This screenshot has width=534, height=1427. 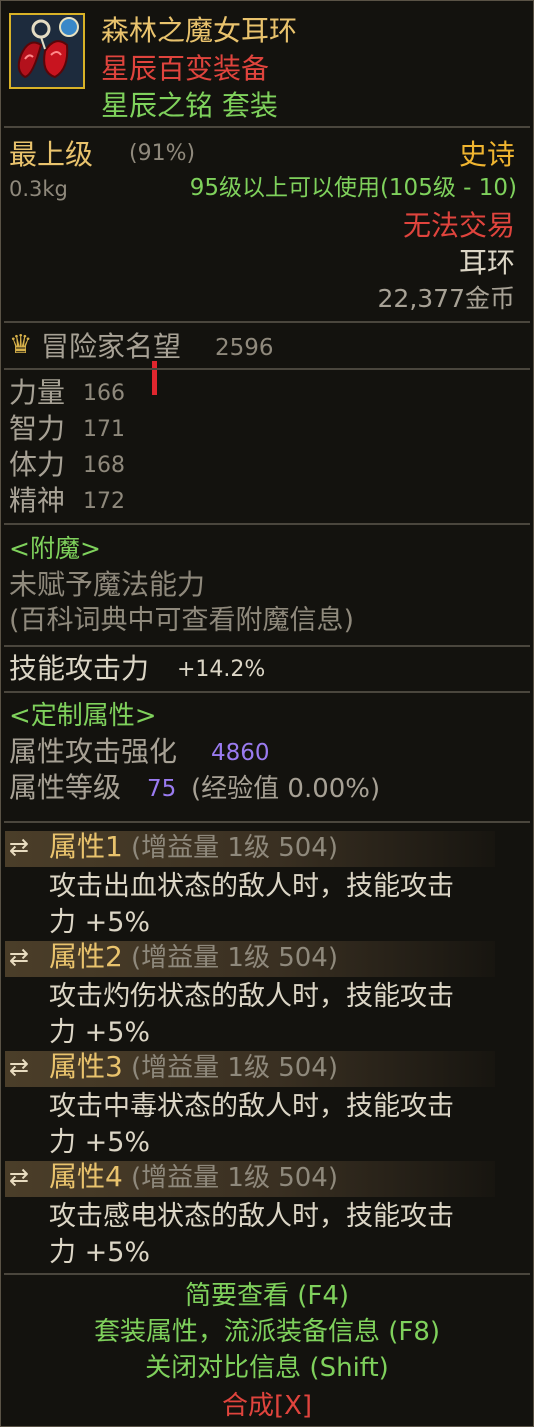 I want to click on enchant-header: <附魔>, so click(x=55, y=548).